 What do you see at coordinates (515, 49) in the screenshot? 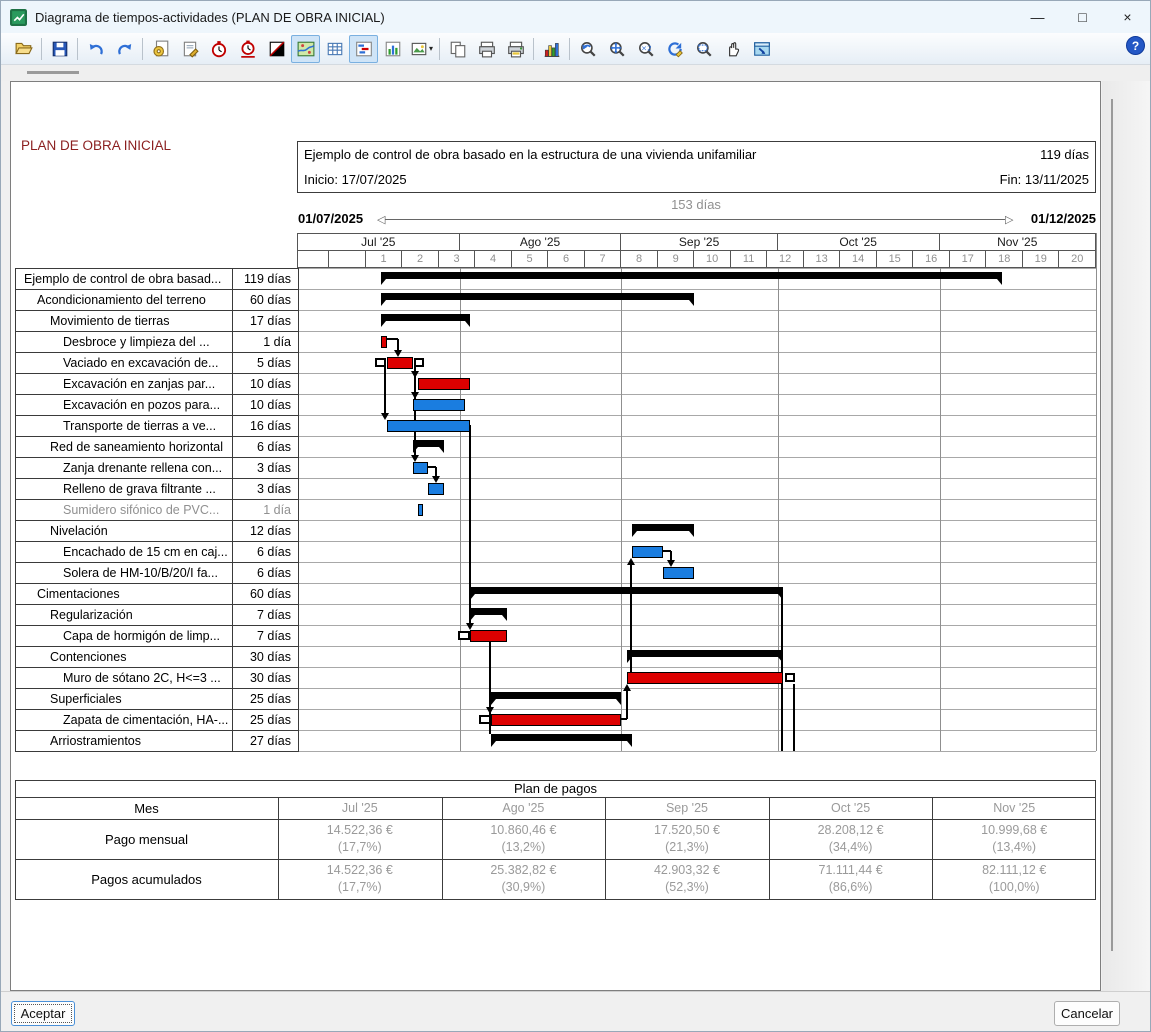
I see `print-color-icon` at bounding box center [515, 49].